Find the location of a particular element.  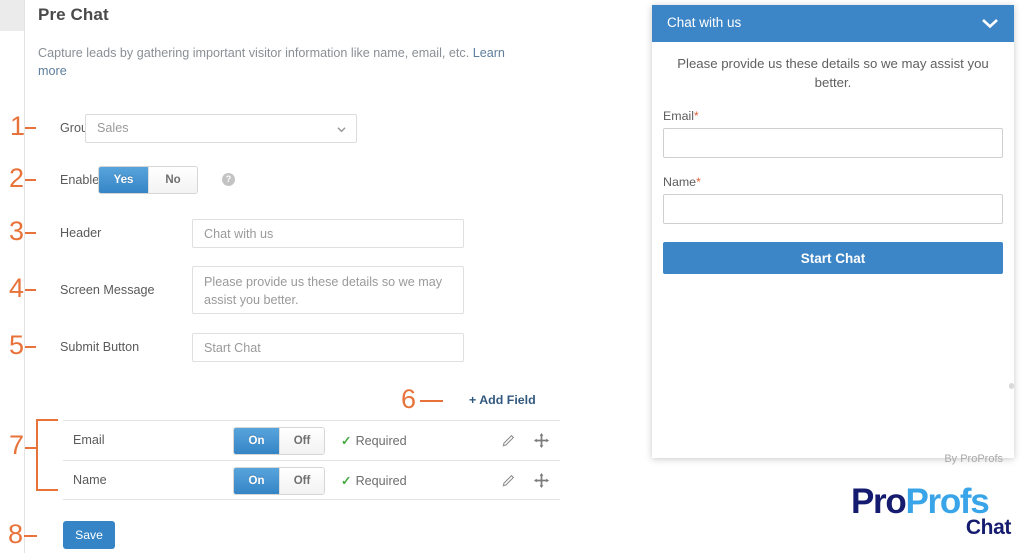

annotation-8-line is located at coordinates (30, 536).